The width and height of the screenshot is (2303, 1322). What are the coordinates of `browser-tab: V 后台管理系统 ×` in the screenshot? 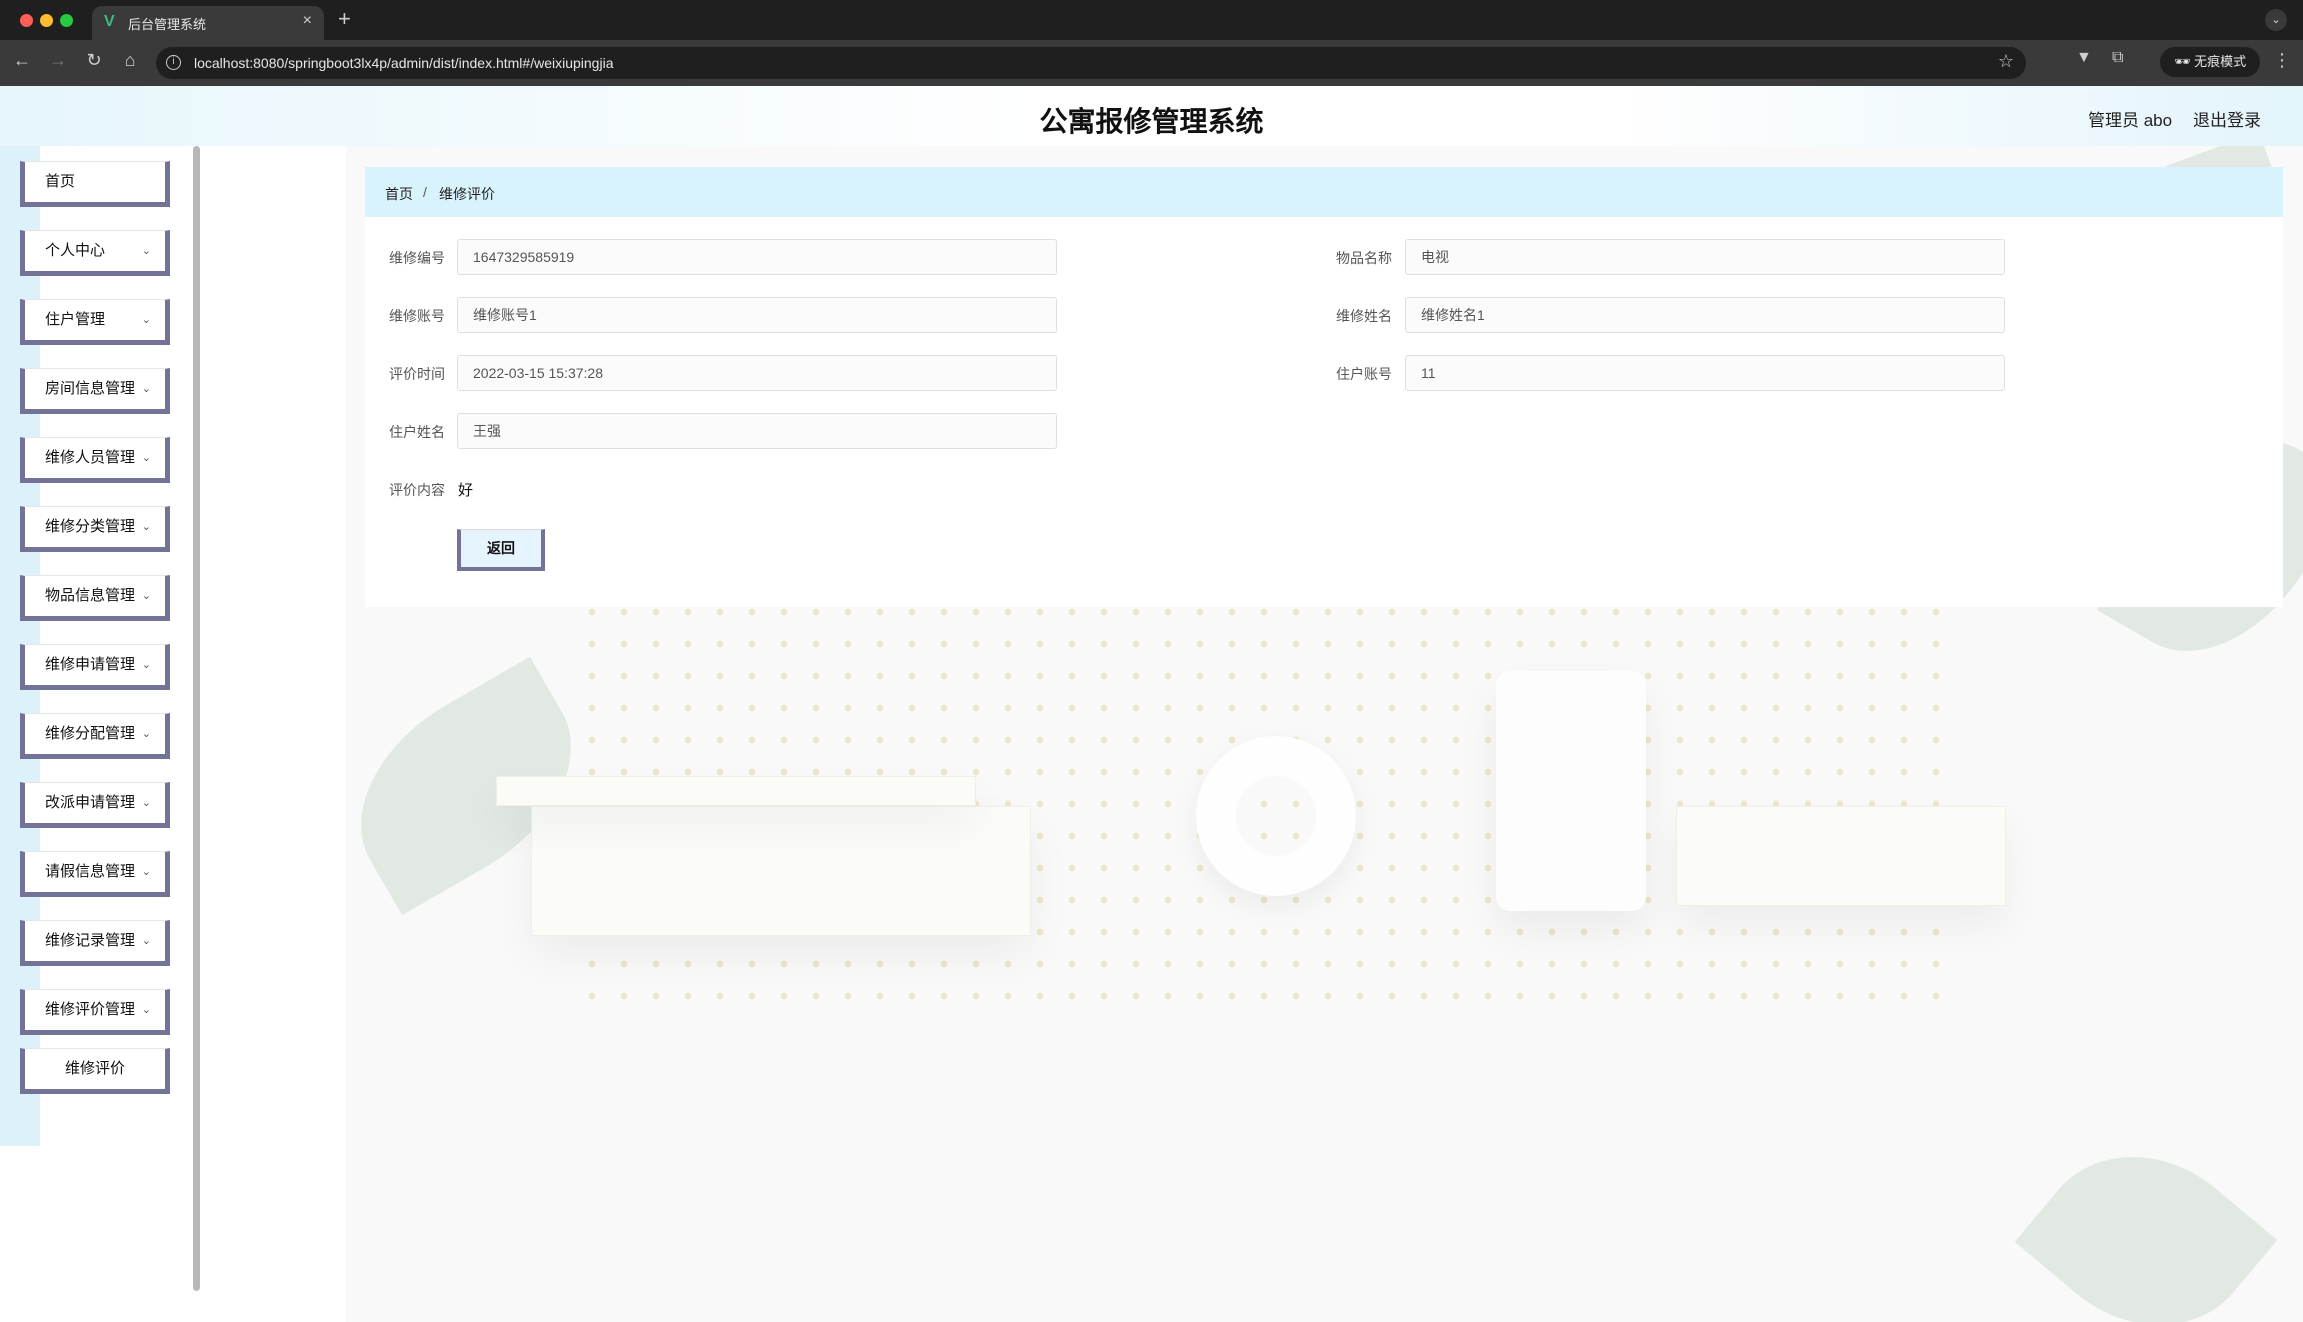 It's located at (208, 23).